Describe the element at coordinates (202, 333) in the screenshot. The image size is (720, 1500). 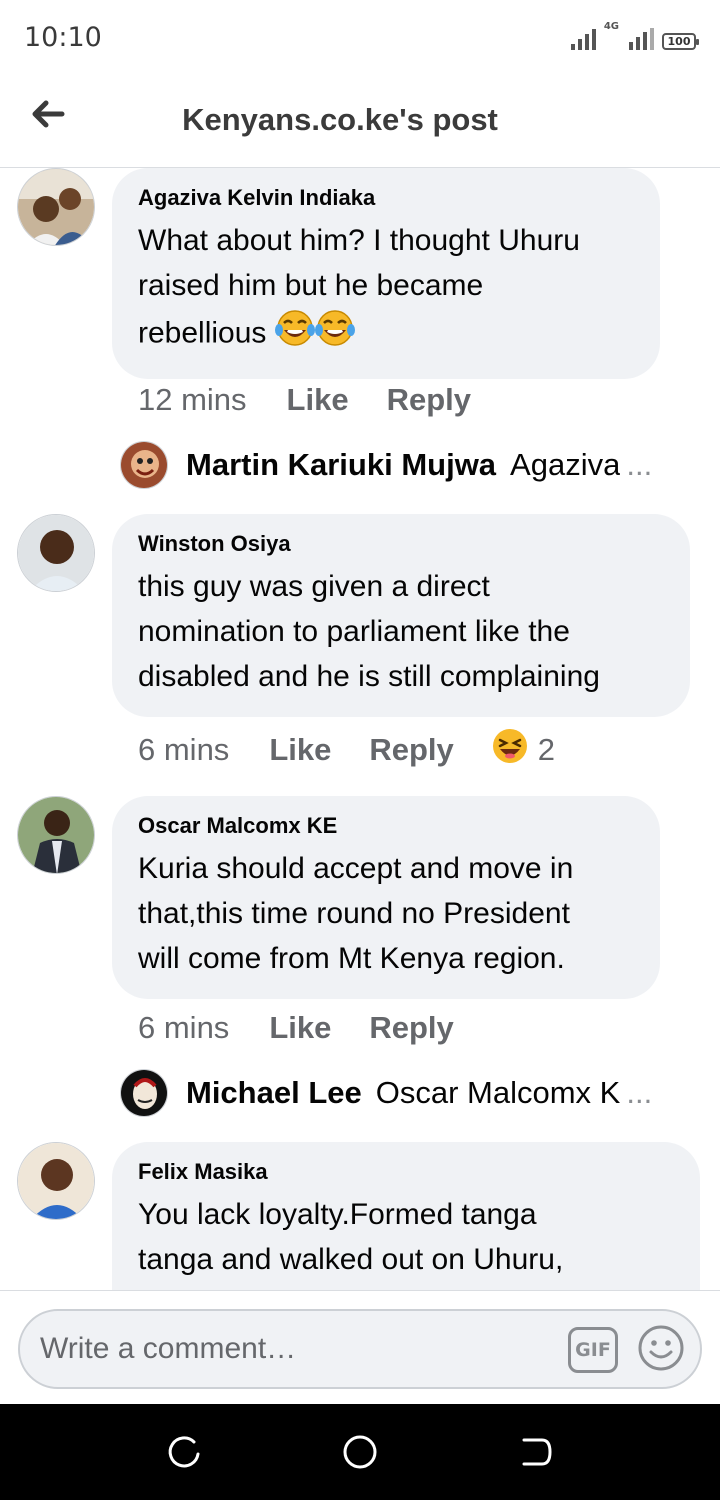
I see `comment-line-text: rebellious` at that location.